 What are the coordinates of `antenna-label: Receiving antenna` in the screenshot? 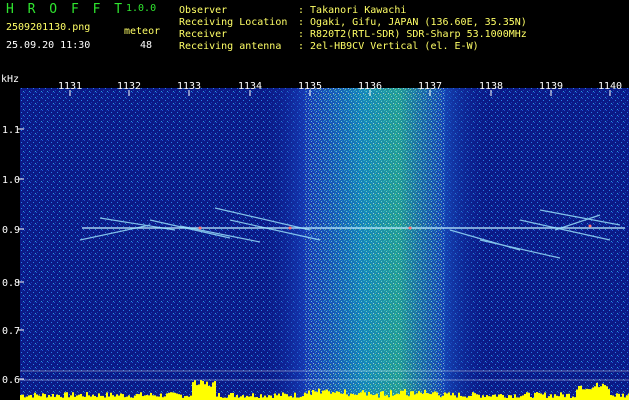 It's located at (230, 46).